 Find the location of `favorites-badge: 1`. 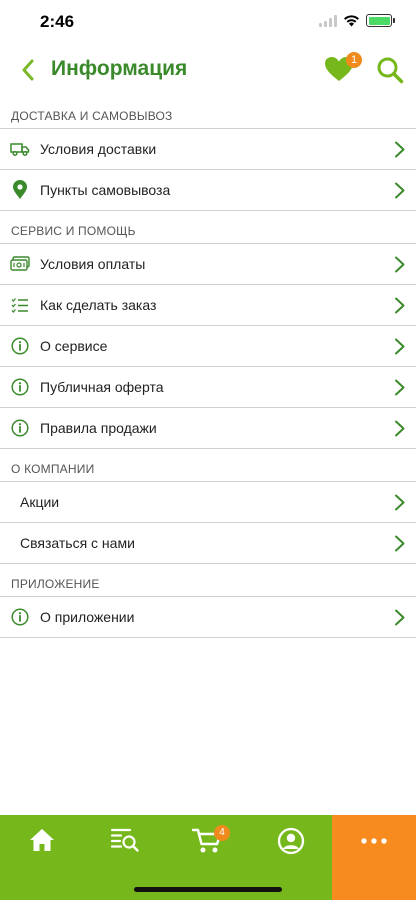

favorites-badge: 1 is located at coordinates (354, 60).